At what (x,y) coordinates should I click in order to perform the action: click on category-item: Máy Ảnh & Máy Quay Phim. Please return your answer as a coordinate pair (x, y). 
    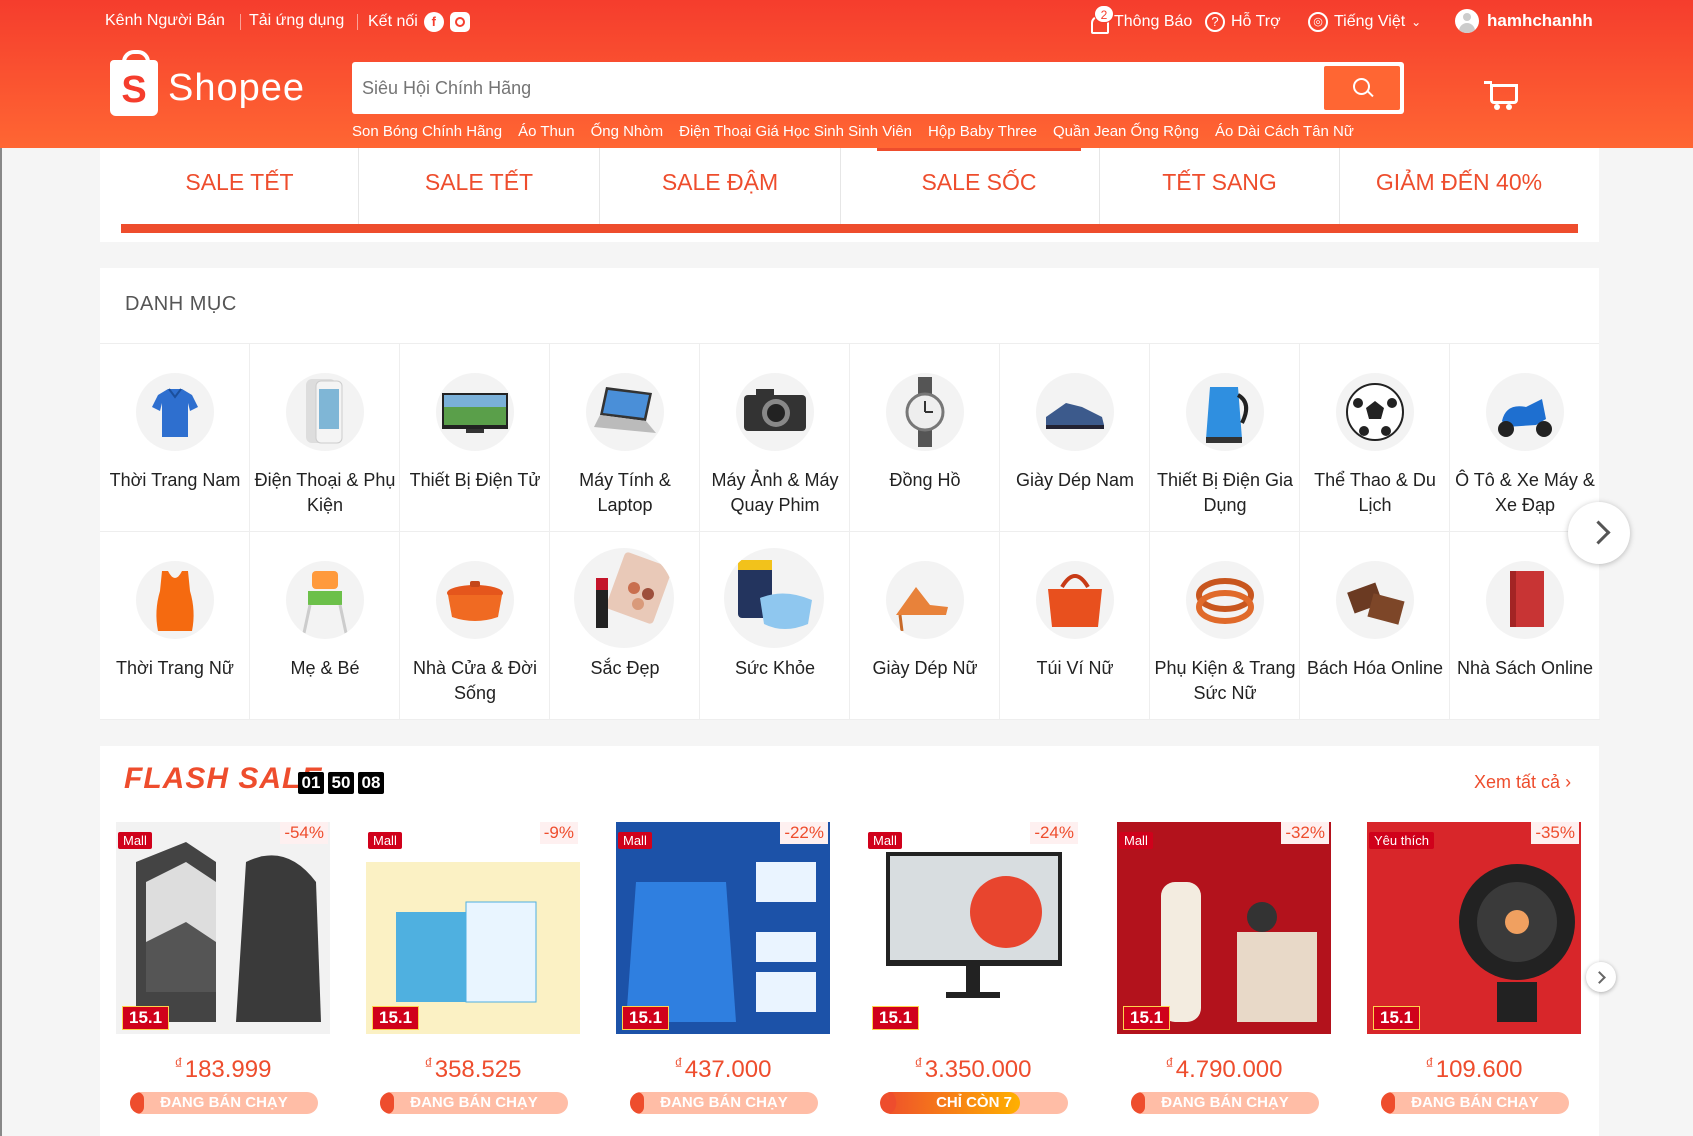
    Looking at the image, I should click on (775, 438).